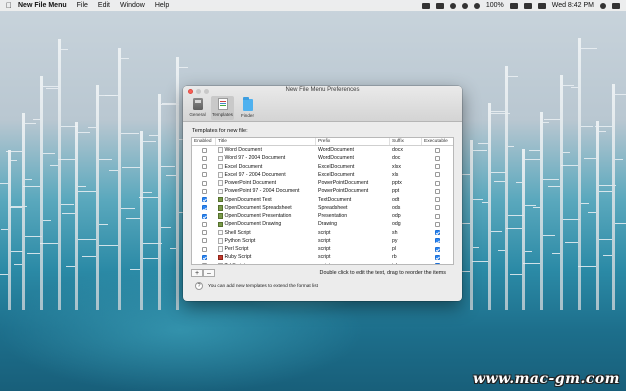 This screenshot has width=626, height=391. I want to click on volume-icon, so click(527, 5).